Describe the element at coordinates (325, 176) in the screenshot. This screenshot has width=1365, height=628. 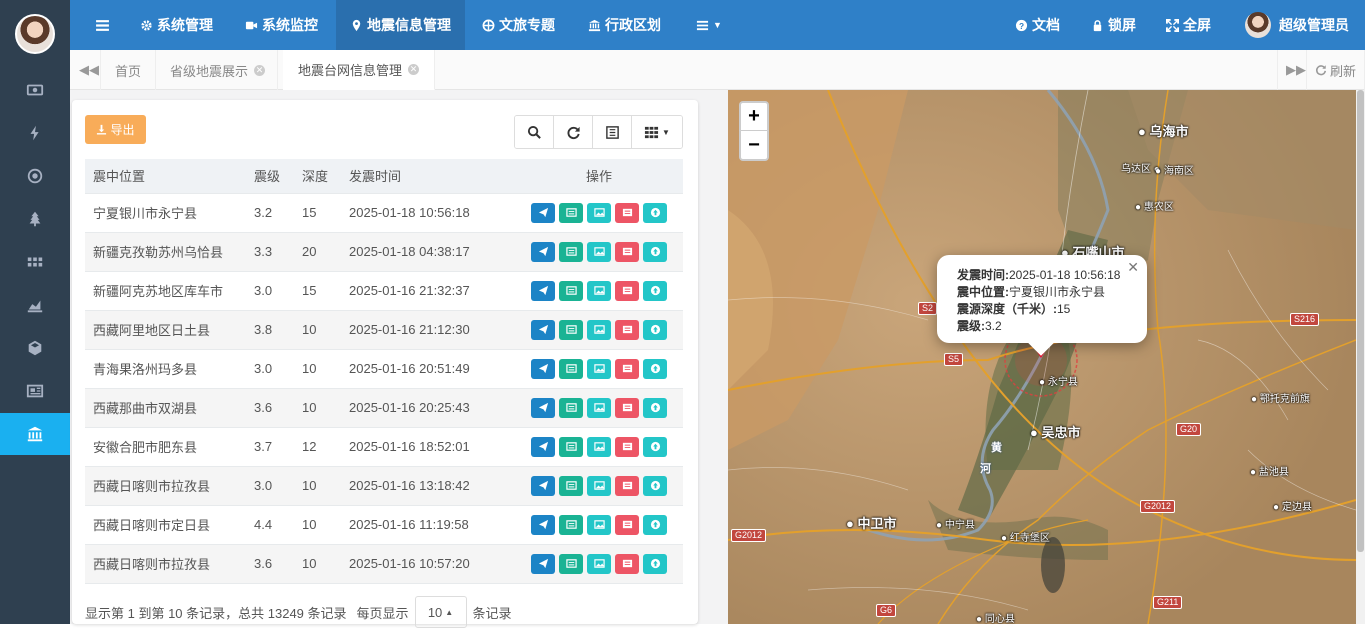
I see `column-header: 深度` at that location.